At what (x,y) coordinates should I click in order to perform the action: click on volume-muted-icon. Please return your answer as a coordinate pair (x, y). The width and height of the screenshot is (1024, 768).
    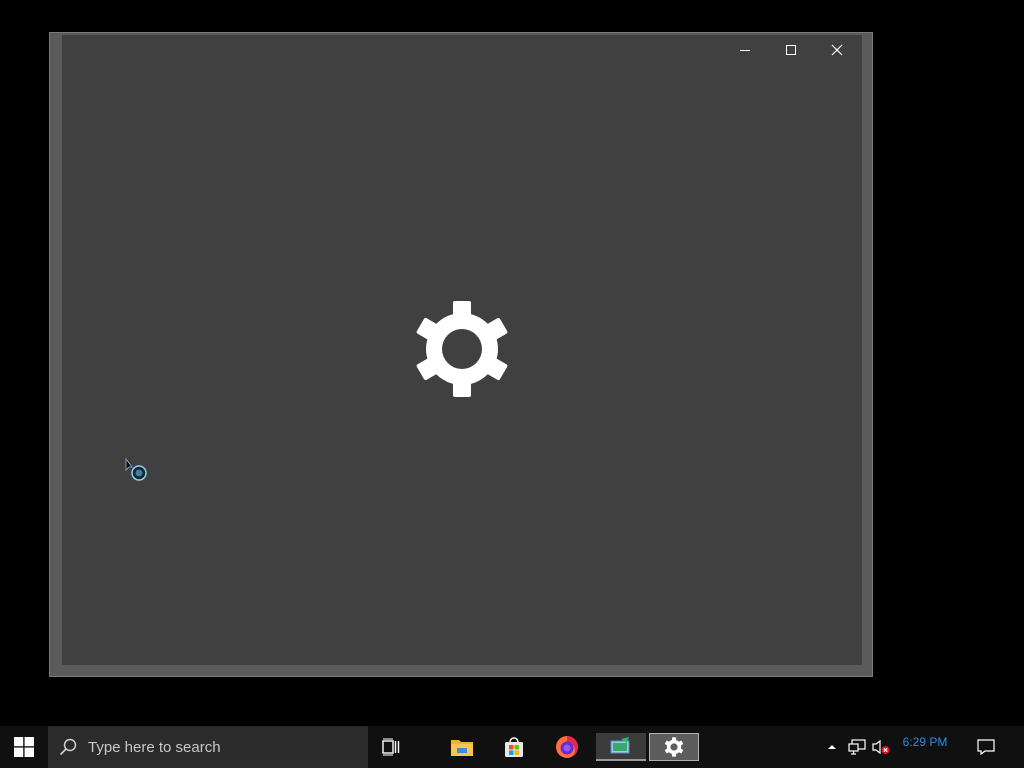
    Looking at the image, I should click on (881, 747).